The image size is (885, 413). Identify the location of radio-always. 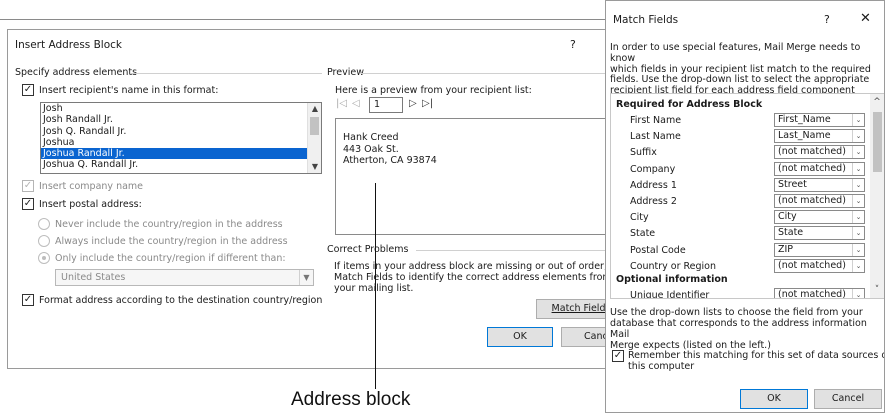
(44, 241).